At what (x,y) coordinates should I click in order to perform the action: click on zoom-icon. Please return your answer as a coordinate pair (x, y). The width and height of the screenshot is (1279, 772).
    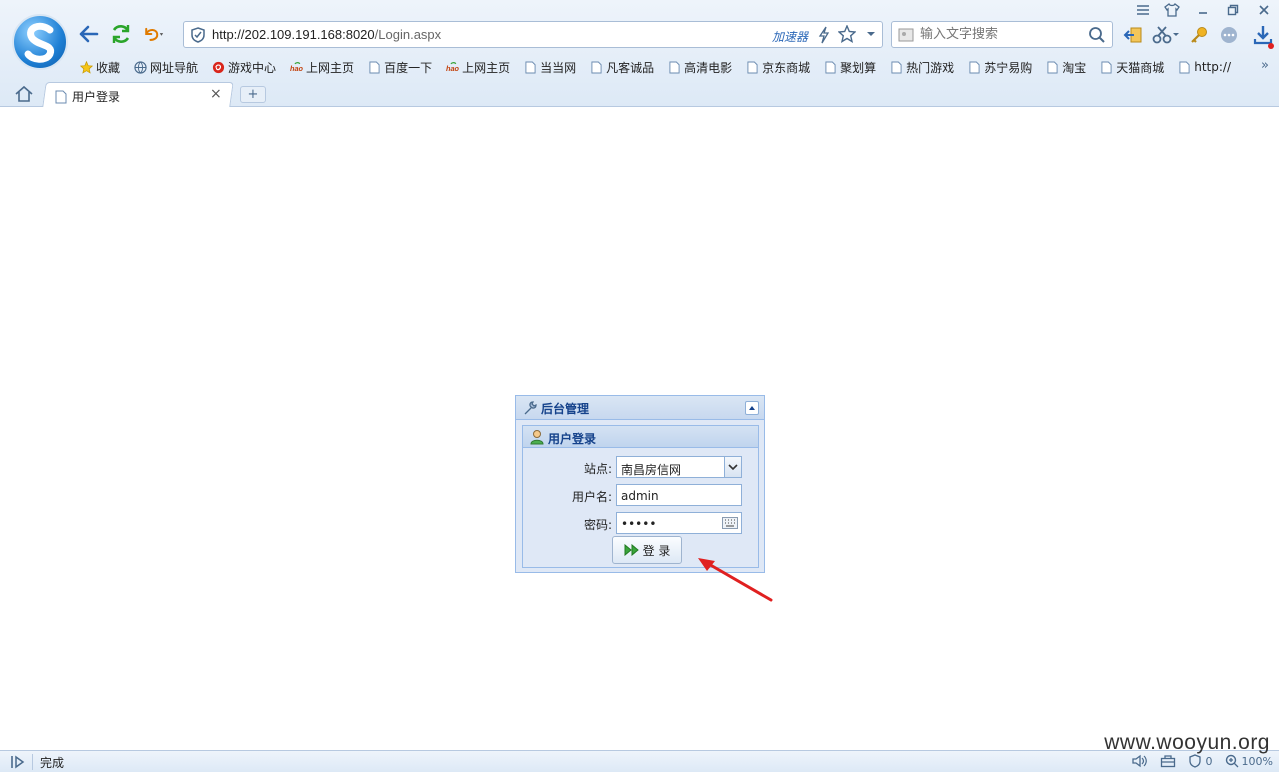
    Looking at the image, I should click on (1232, 761).